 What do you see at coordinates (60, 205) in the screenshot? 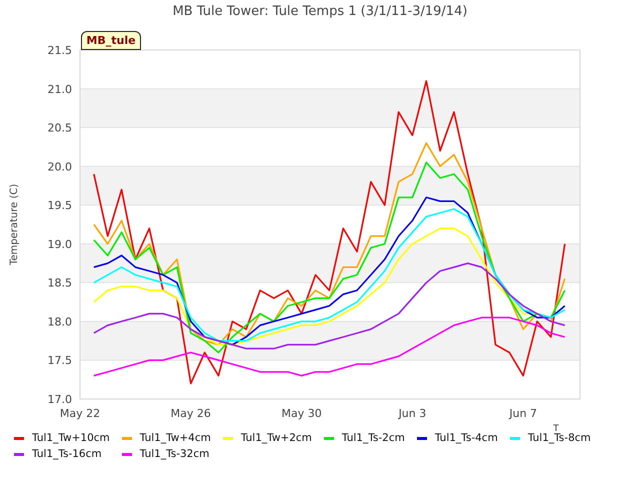
I see `y-tick-label: 19.5` at bounding box center [60, 205].